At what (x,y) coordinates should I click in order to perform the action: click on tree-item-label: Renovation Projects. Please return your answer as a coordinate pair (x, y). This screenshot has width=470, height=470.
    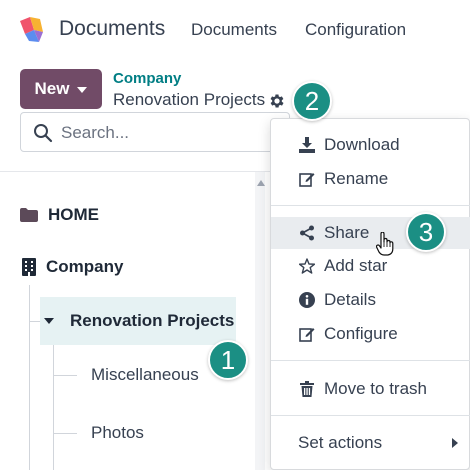
    Looking at the image, I should click on (152, 320).